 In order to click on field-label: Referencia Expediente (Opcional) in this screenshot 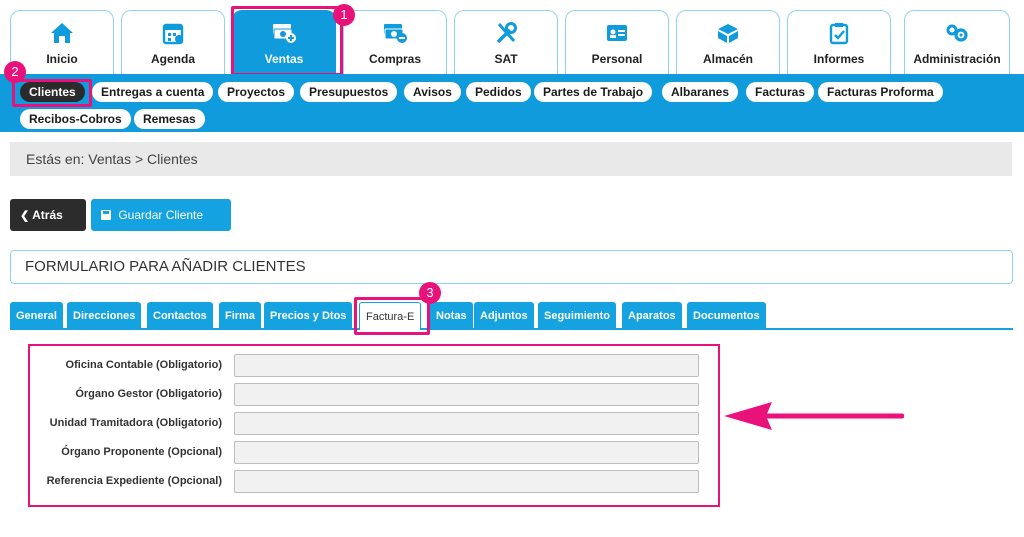, I will do `click(134, 481)`.